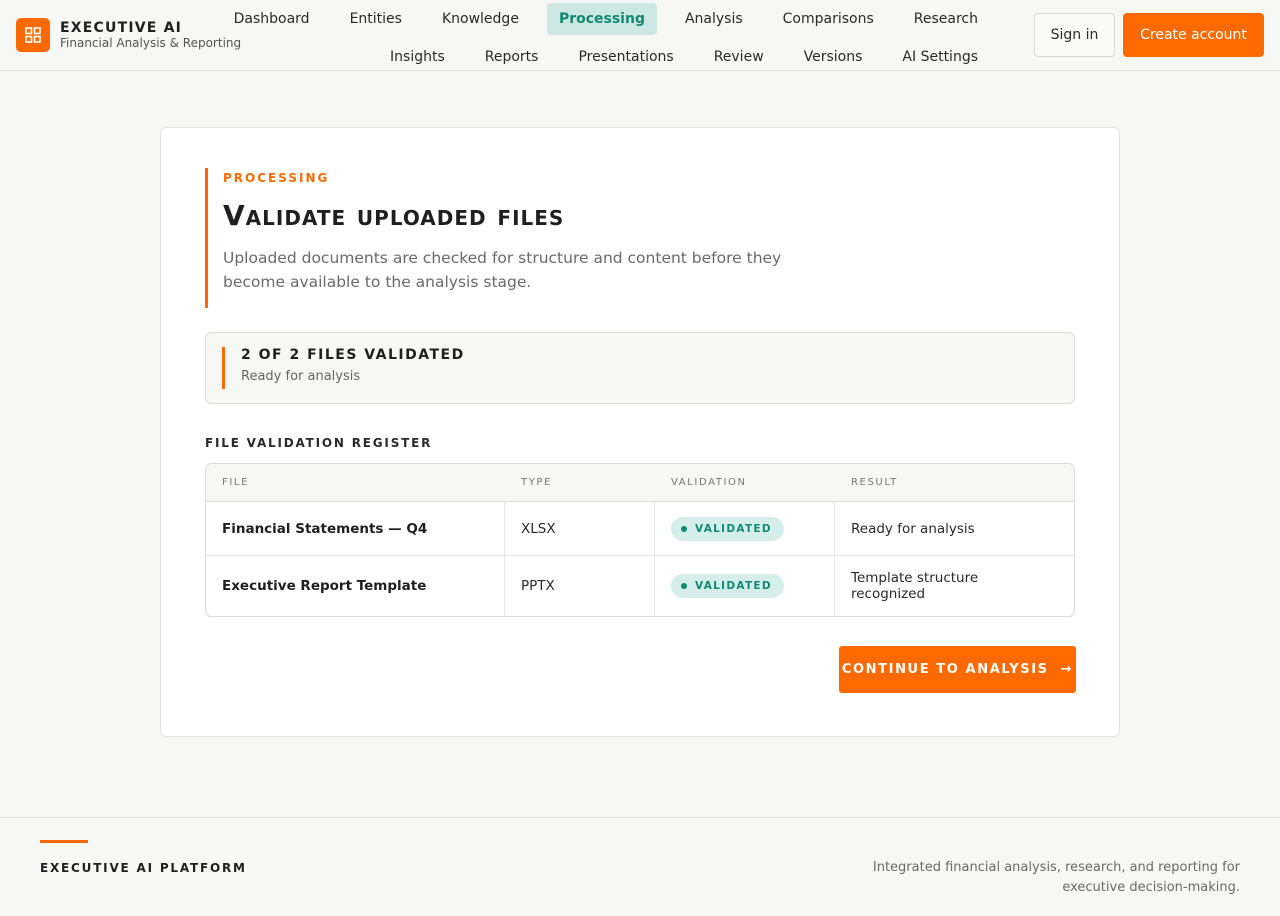  Describe the element at coordinates (640, 483) in the screenshot. I see `table-header: FILE TYPE VALIDATION RESULT` at that location.